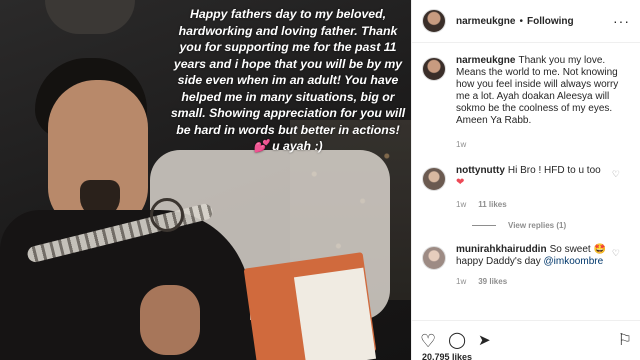 This screenshot has width=640, height=360. What do you see at coordinates (484, 340) in the screenshot?
I see `share-icon: ➤` at bounding box center [484, 340].